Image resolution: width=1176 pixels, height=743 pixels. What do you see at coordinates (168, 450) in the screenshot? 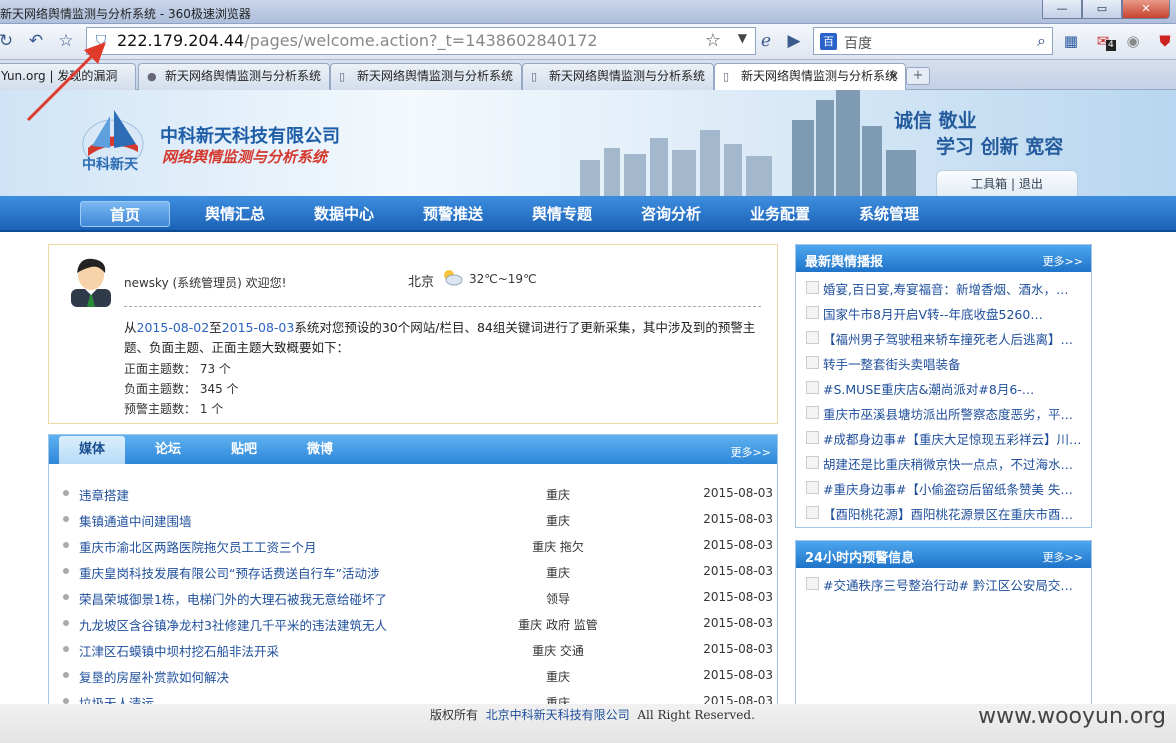
I see `tab-forum: 论坛` at bounding box center [168, 450].